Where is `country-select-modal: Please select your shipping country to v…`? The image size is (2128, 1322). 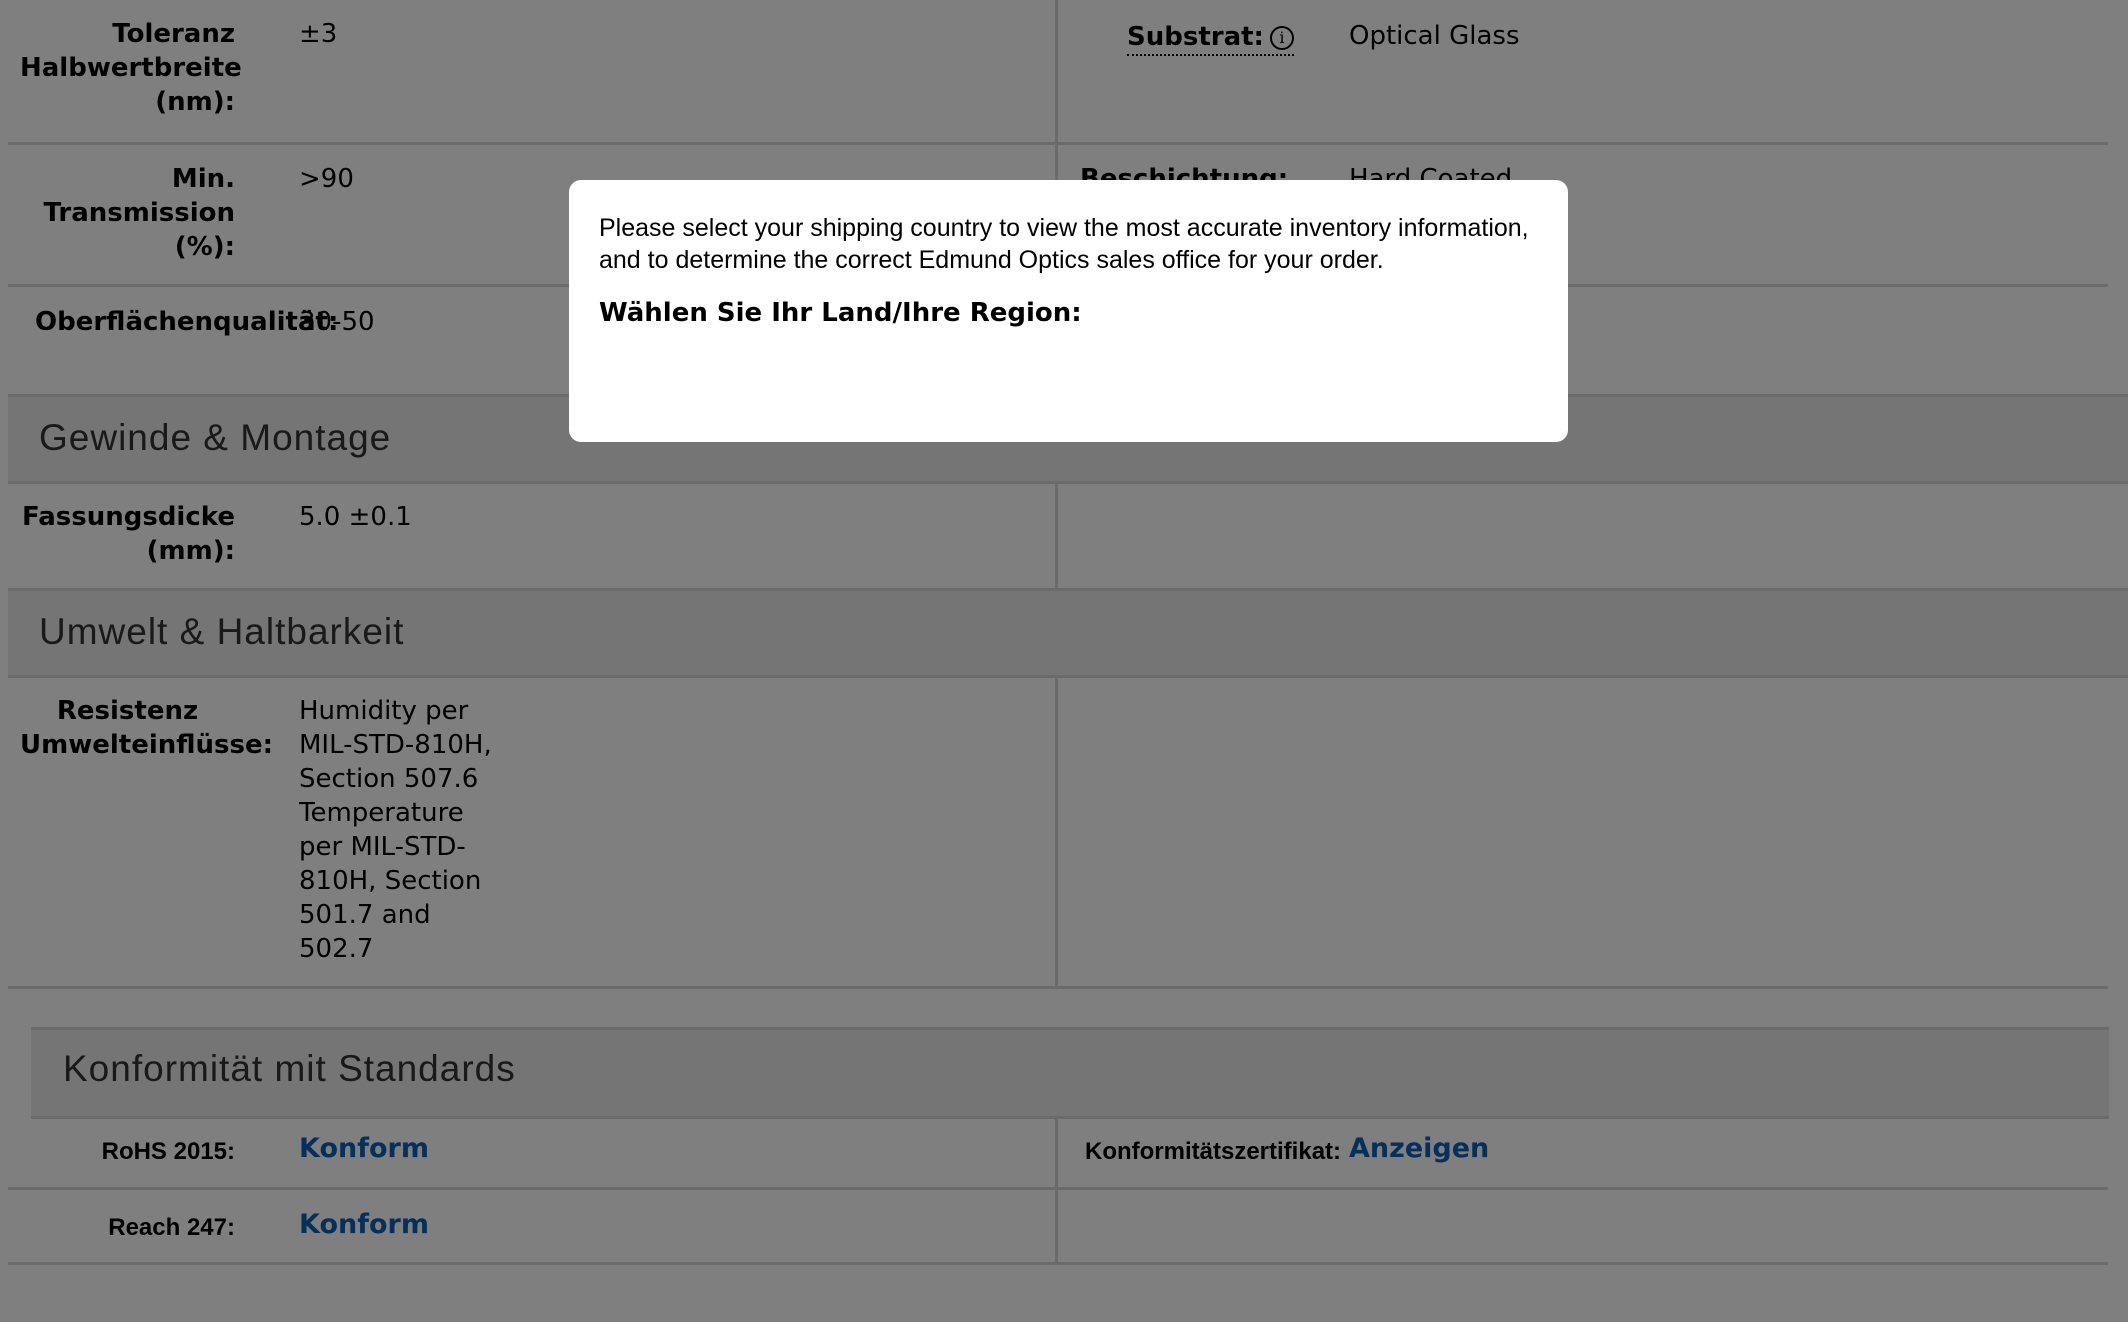
country-select-modal: Please select your shipping country to v… is located at coordinates (1068, 311).